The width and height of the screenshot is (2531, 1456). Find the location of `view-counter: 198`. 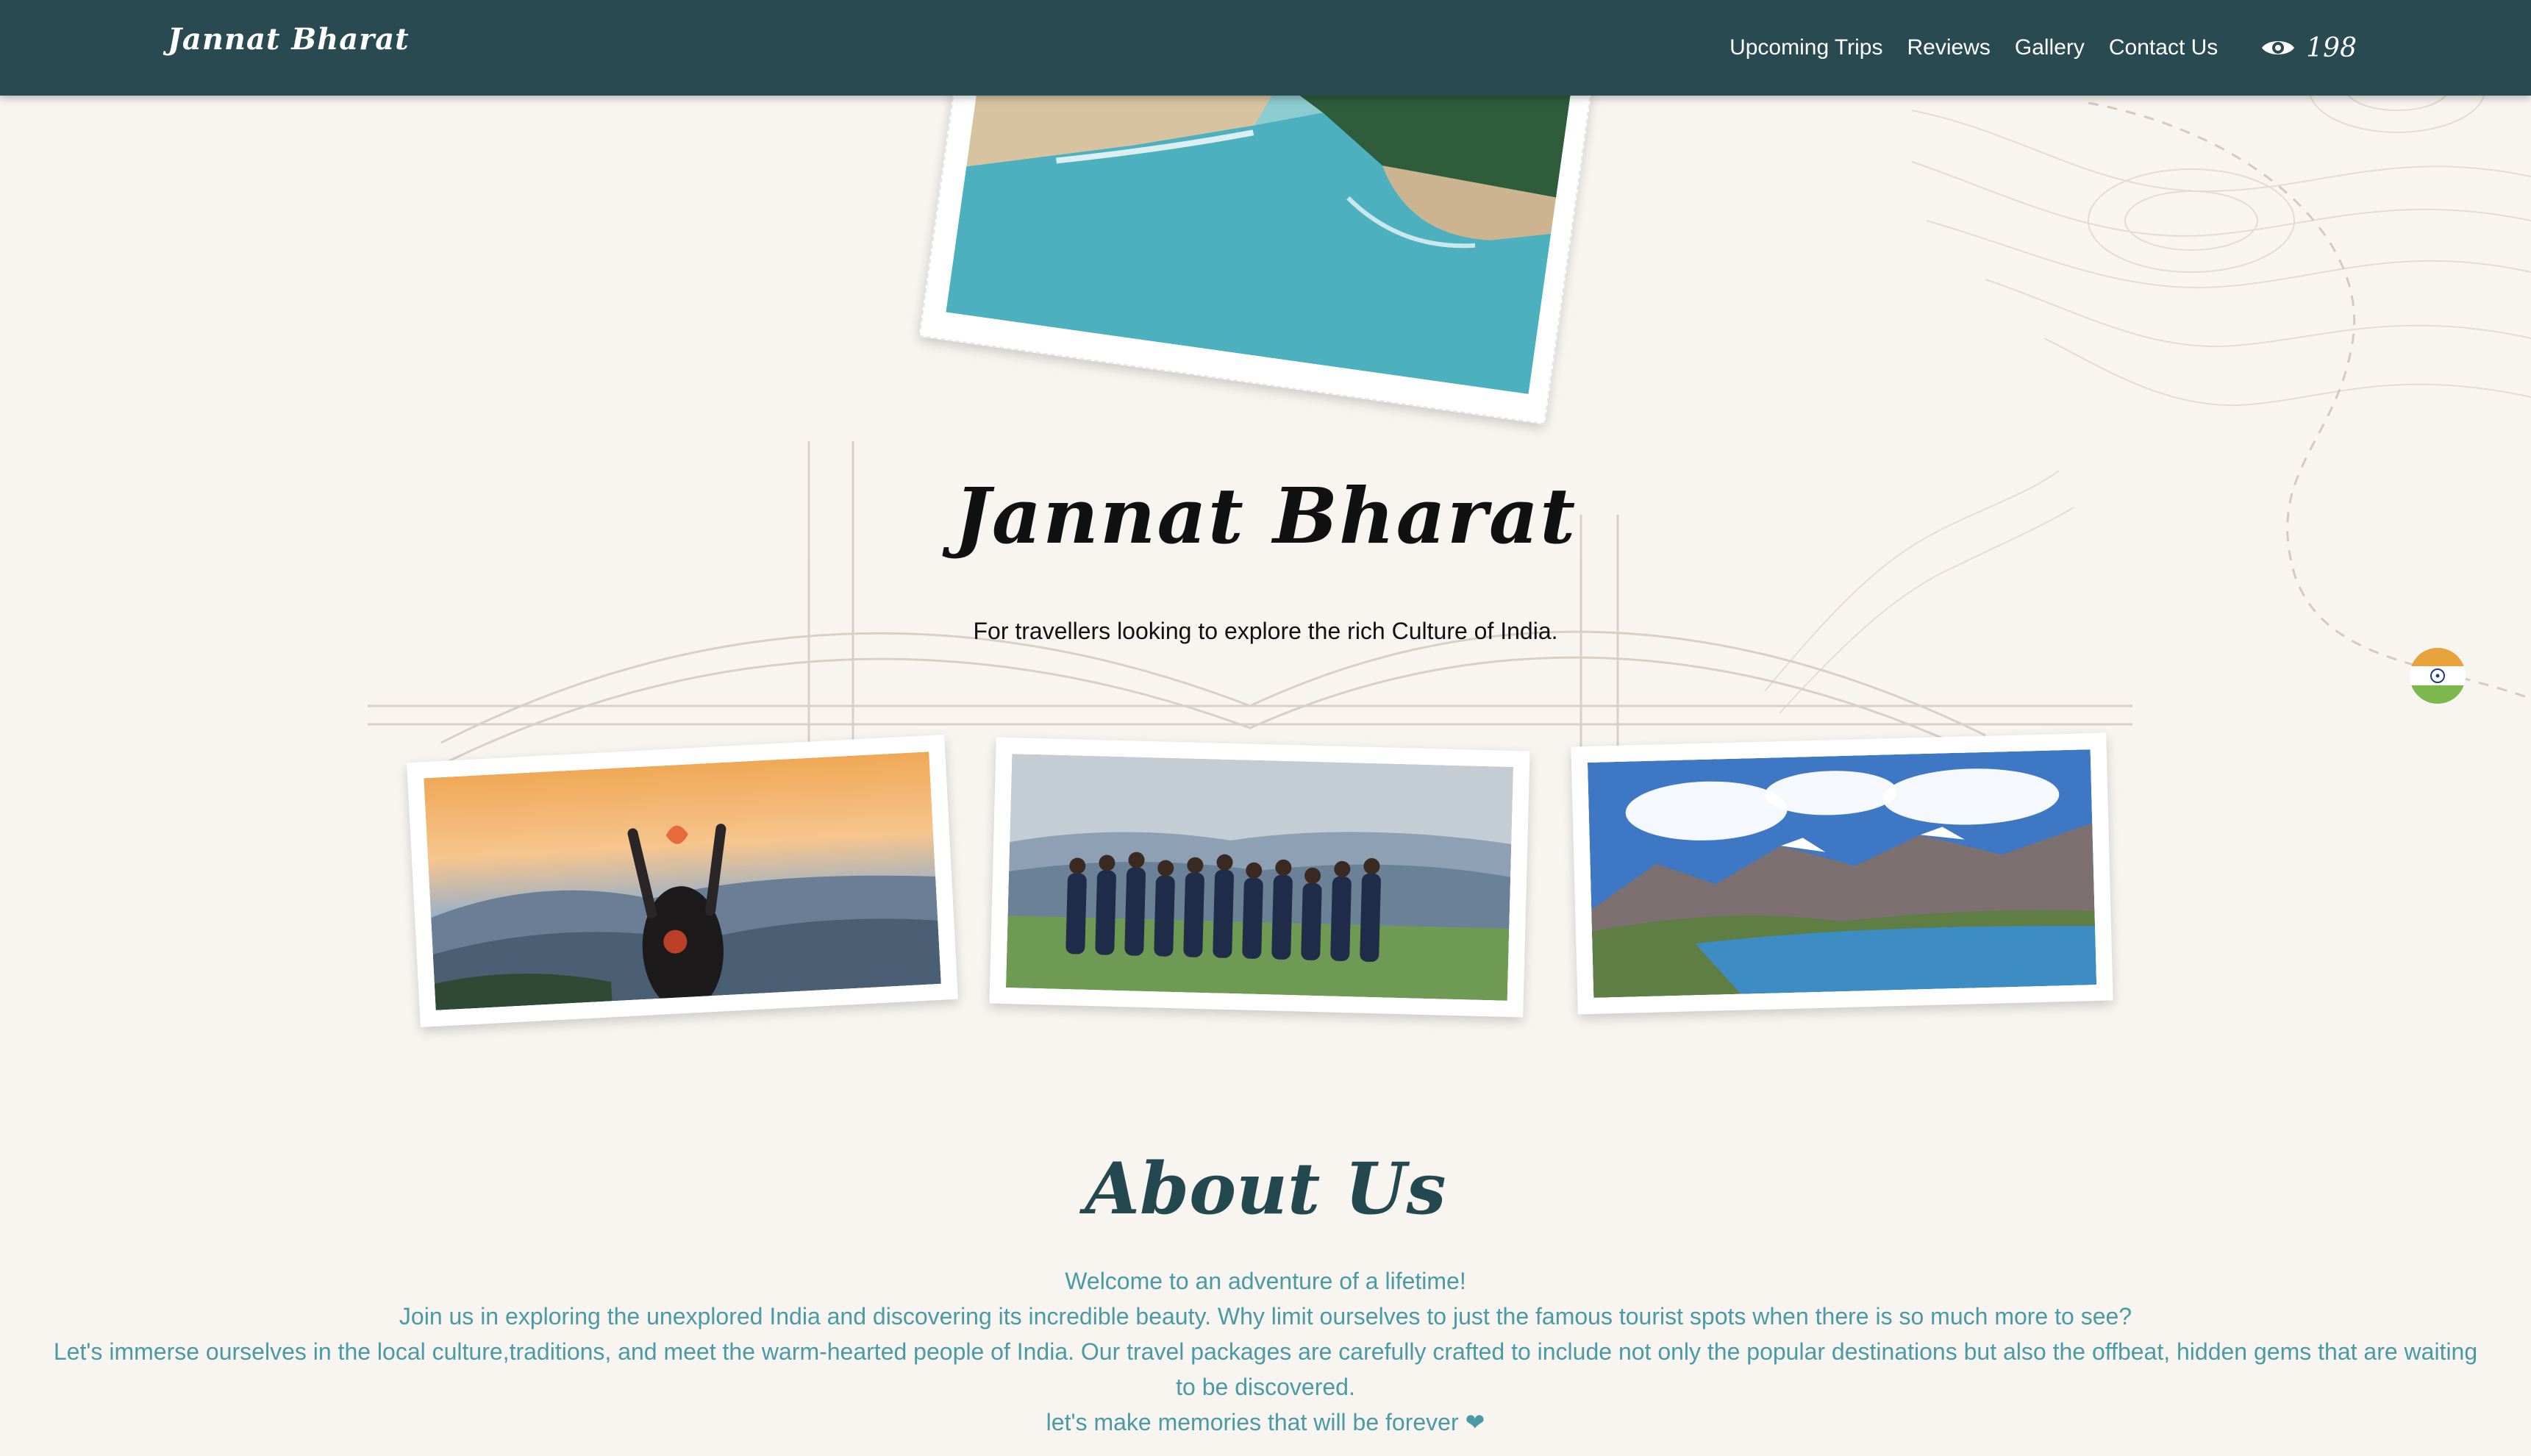

view-counter: 198 is located at coordinates (2309, 48).